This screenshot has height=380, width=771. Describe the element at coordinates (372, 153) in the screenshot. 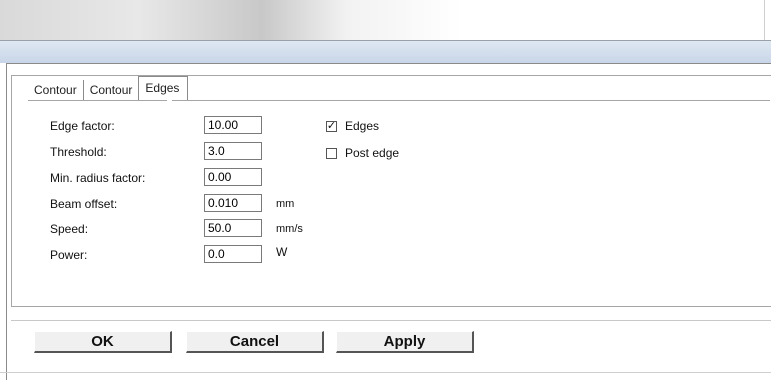

I see `post-edge-checkbox-label: Post edge` at that location.